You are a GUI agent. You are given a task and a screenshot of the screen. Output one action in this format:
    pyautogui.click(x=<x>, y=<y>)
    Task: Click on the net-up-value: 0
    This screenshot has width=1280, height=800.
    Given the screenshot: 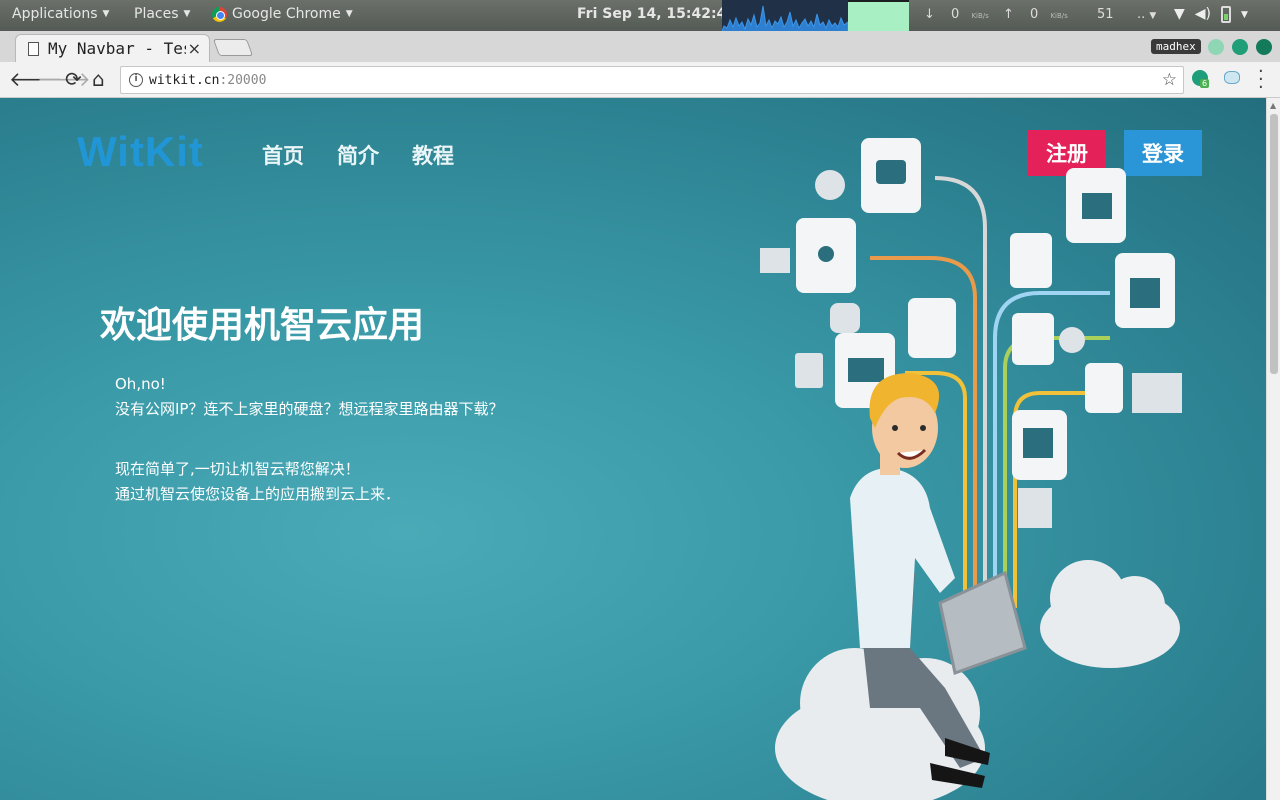 What is the action you would take?
    pyautogui.click(x=1034, y=14)
    